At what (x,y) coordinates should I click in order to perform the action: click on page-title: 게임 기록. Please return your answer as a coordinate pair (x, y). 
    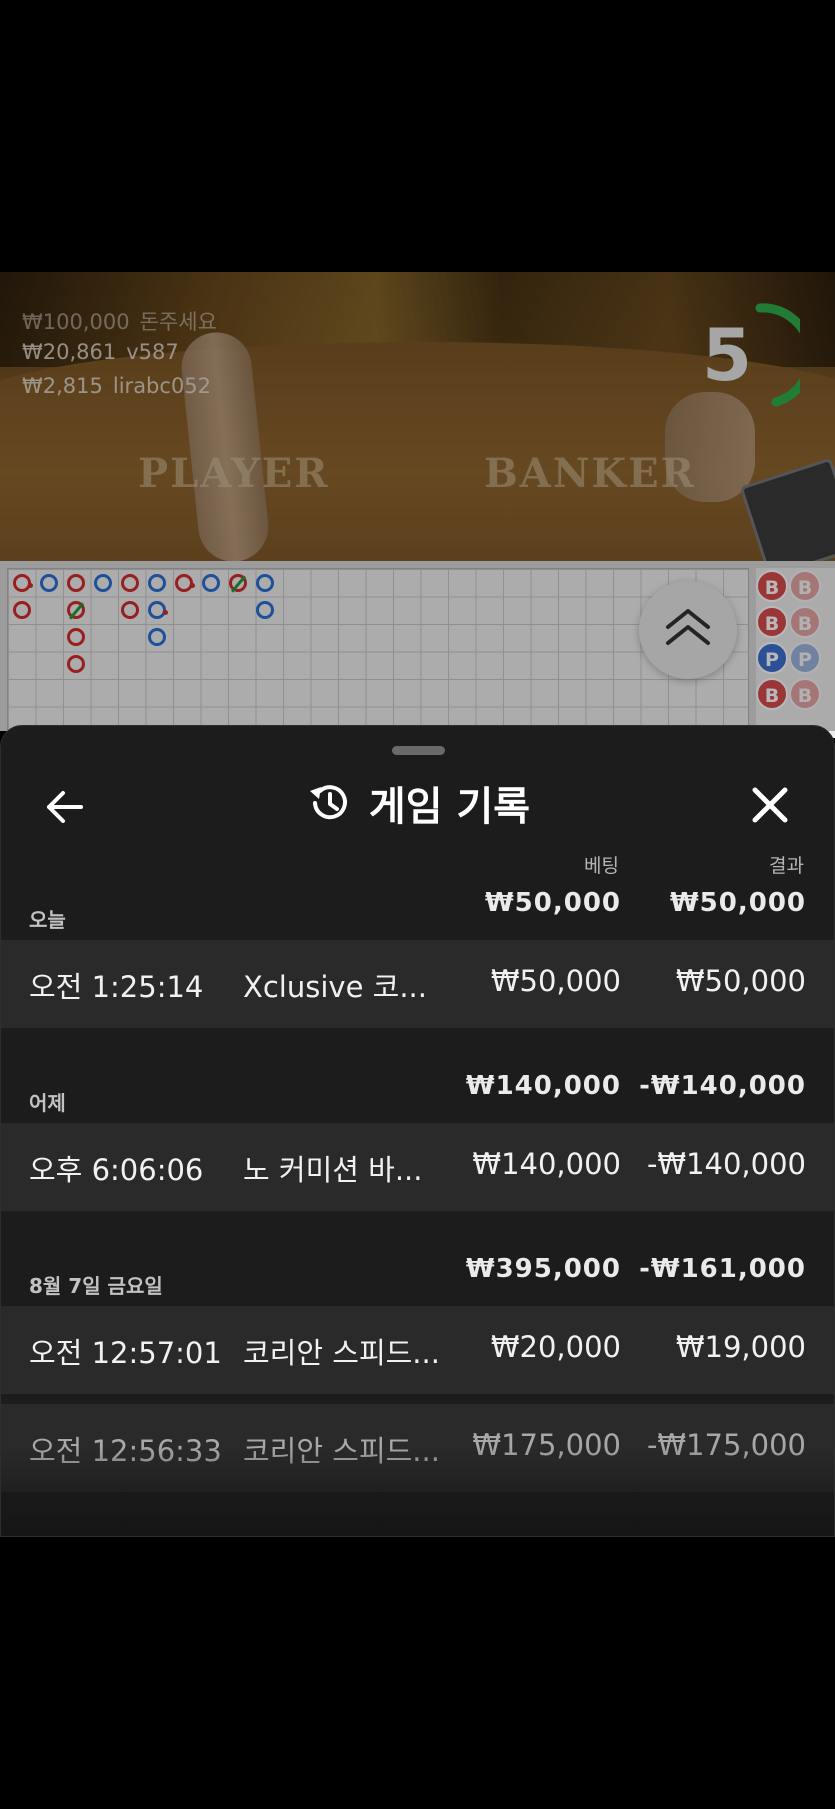
    Looking at the image, I should click on (449, 807).